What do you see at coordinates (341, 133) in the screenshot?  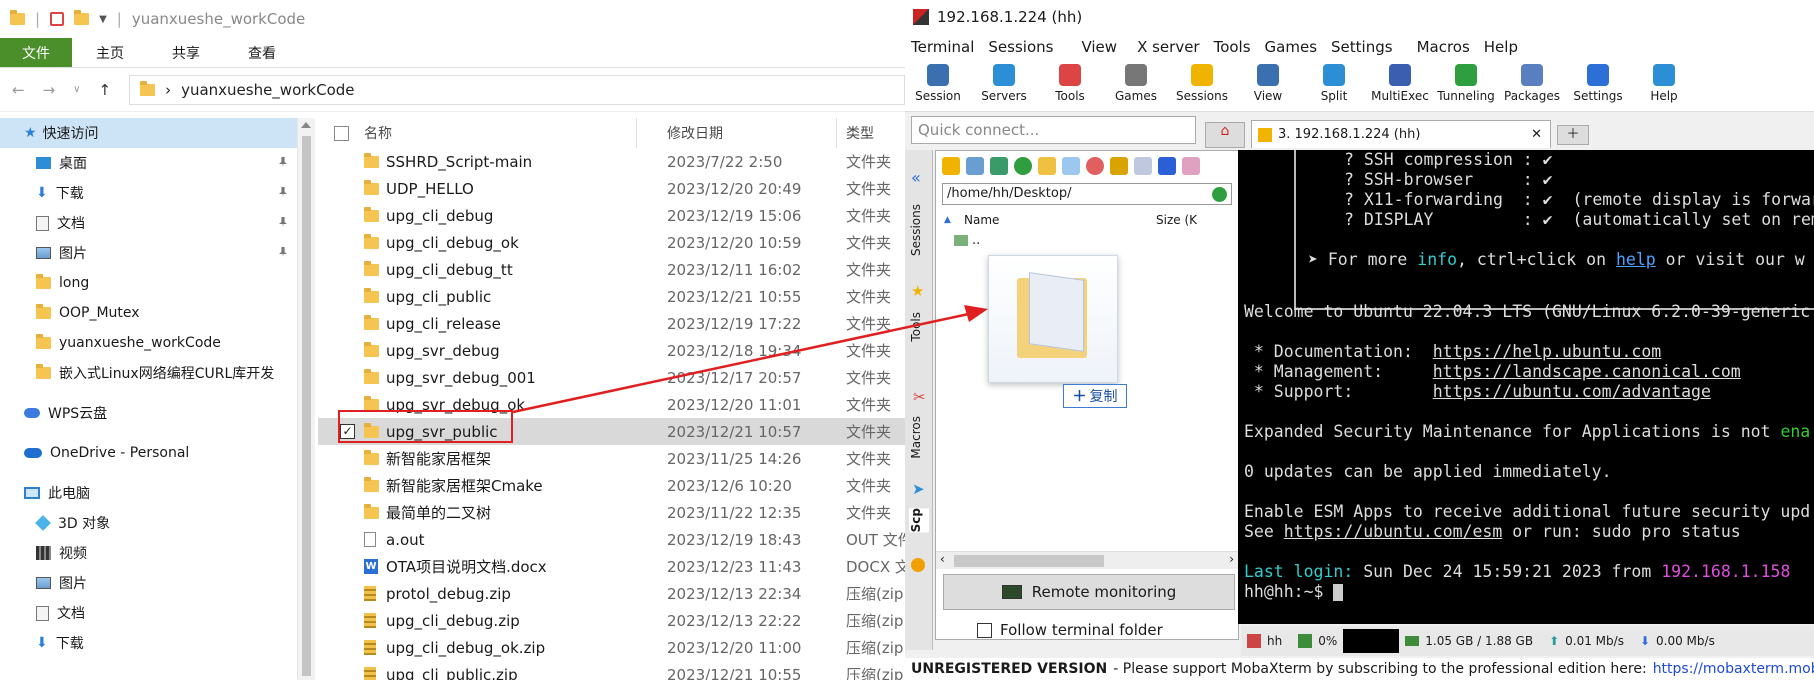 I see `select-all-checkbox` at bounding box center [341, 133].